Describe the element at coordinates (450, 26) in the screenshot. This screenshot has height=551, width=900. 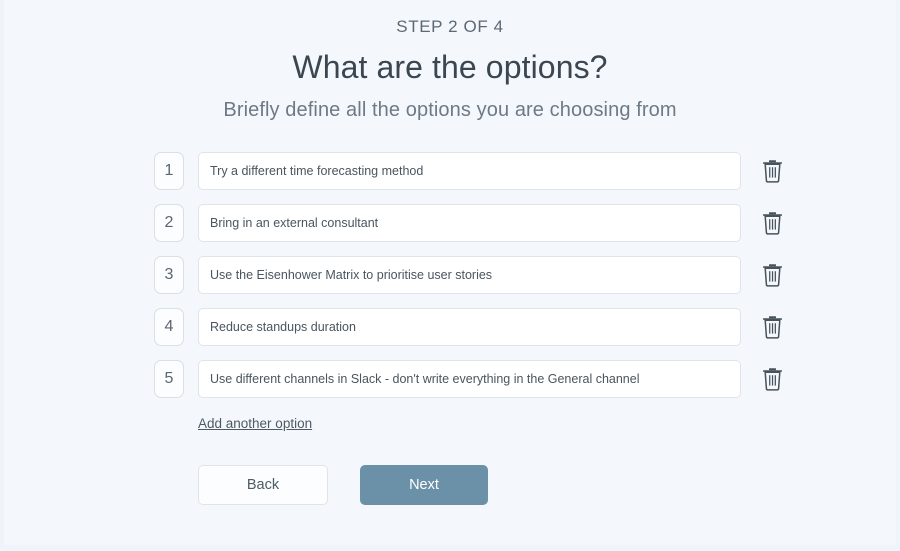
I see `step-indicator: STEP 2 OF 4` at that location.